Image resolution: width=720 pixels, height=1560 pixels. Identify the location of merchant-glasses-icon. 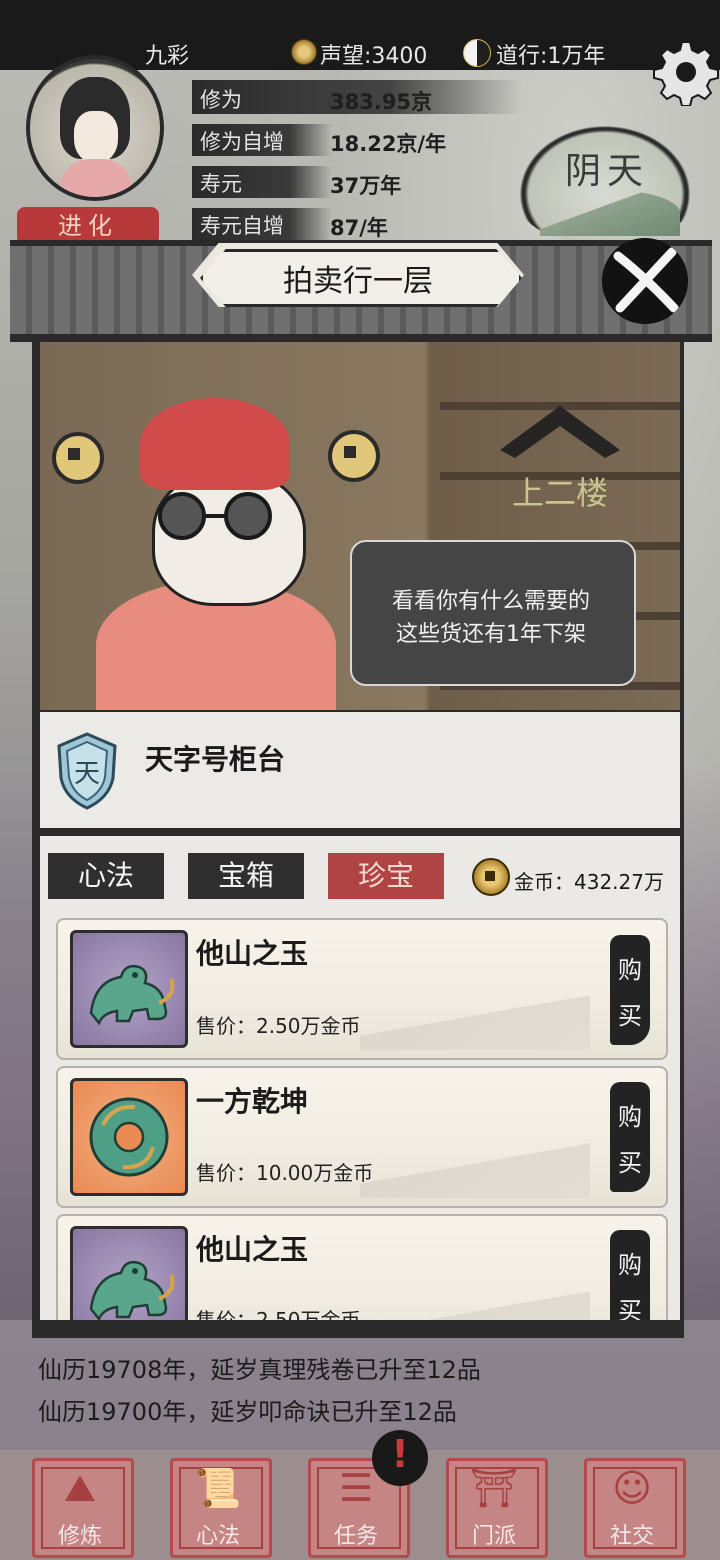
(215, 516).